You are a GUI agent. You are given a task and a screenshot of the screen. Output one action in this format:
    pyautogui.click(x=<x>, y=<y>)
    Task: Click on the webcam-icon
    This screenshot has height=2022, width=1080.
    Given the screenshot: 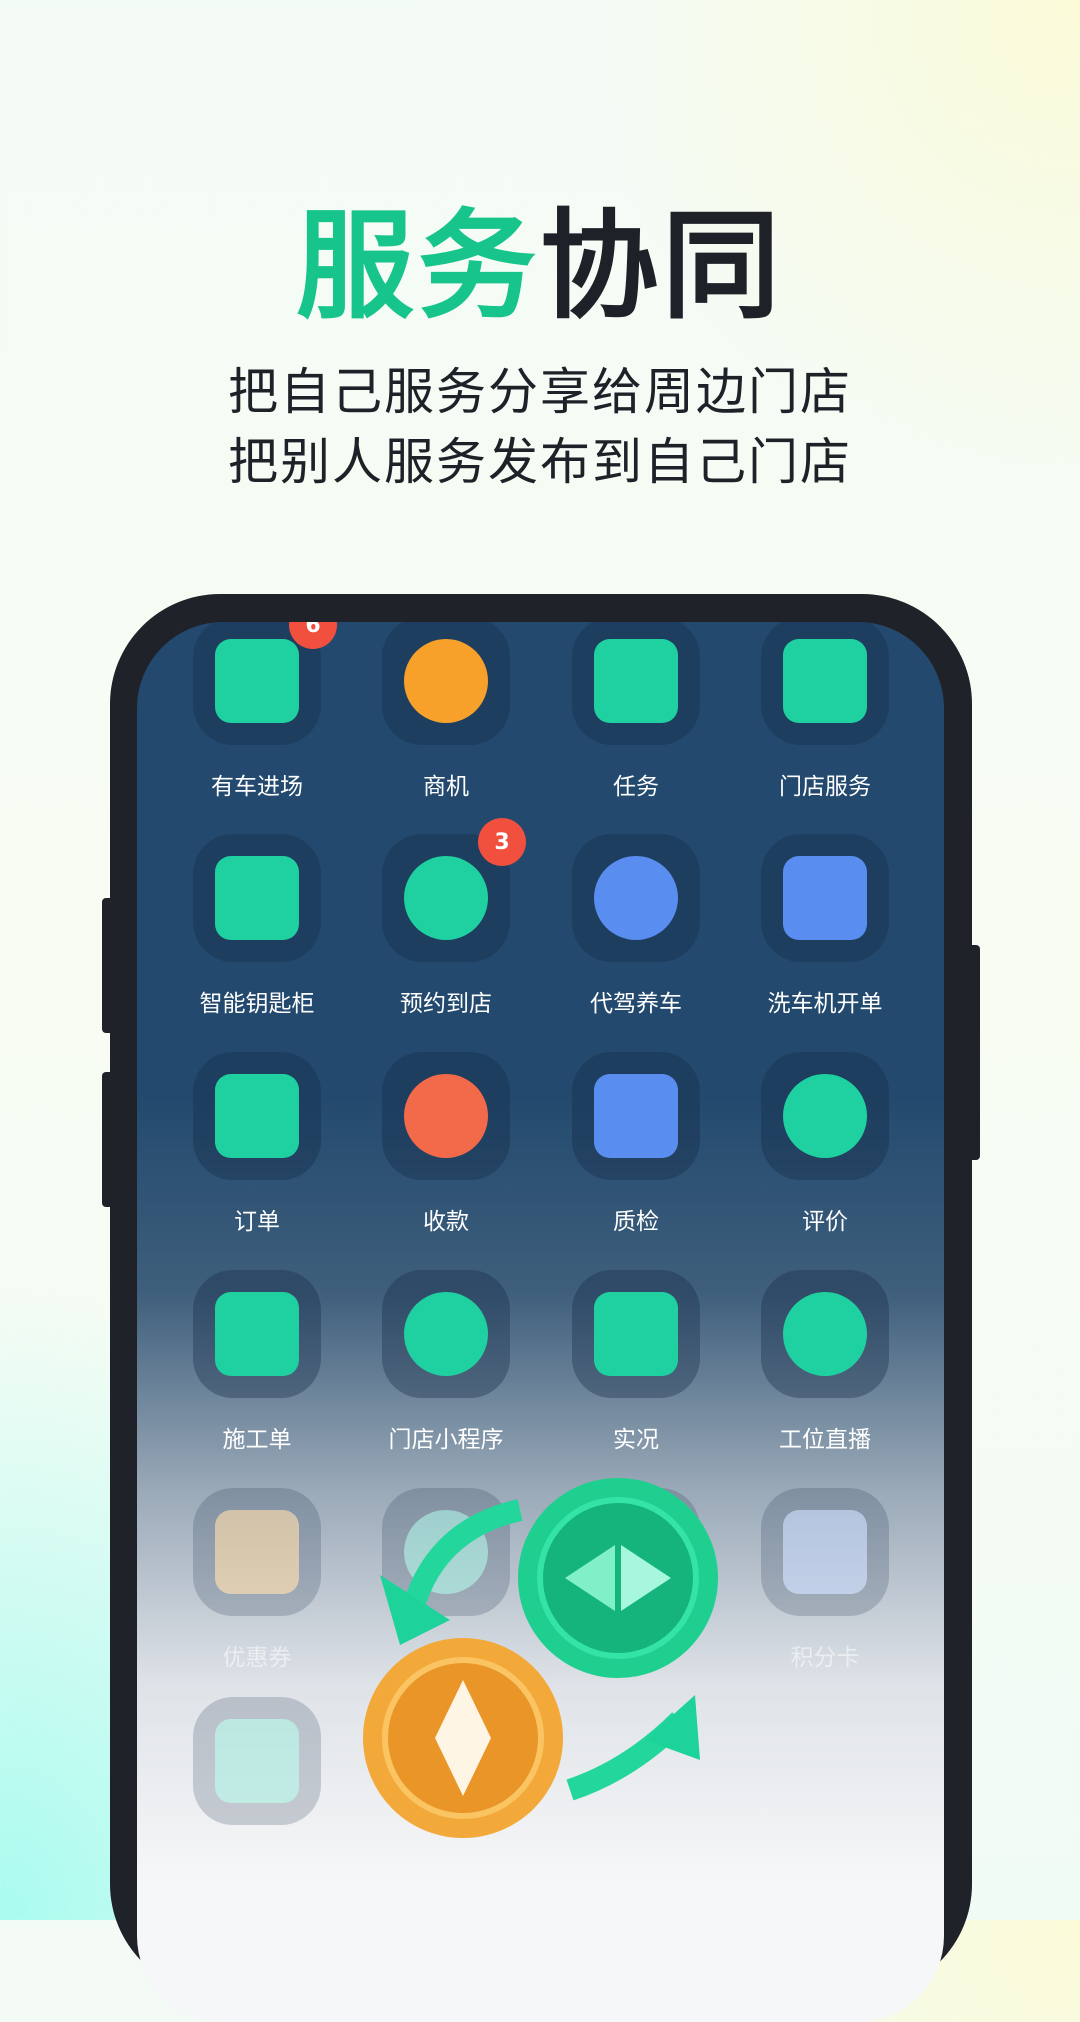 What is the action you would take?
    pyautogui.click(x=825, y=1334)
    